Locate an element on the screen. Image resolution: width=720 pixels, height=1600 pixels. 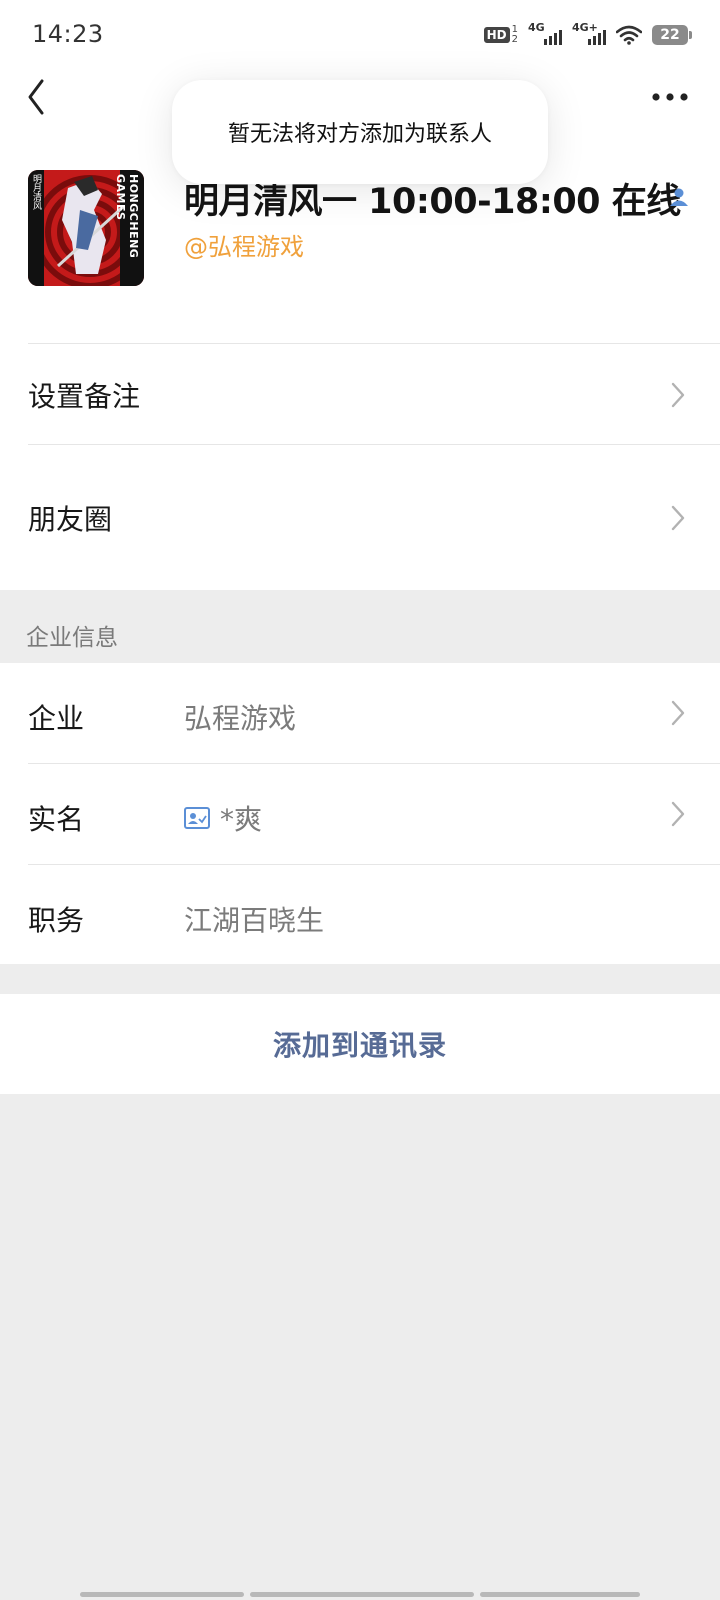
person-icon is located at coordinates (679, 197).